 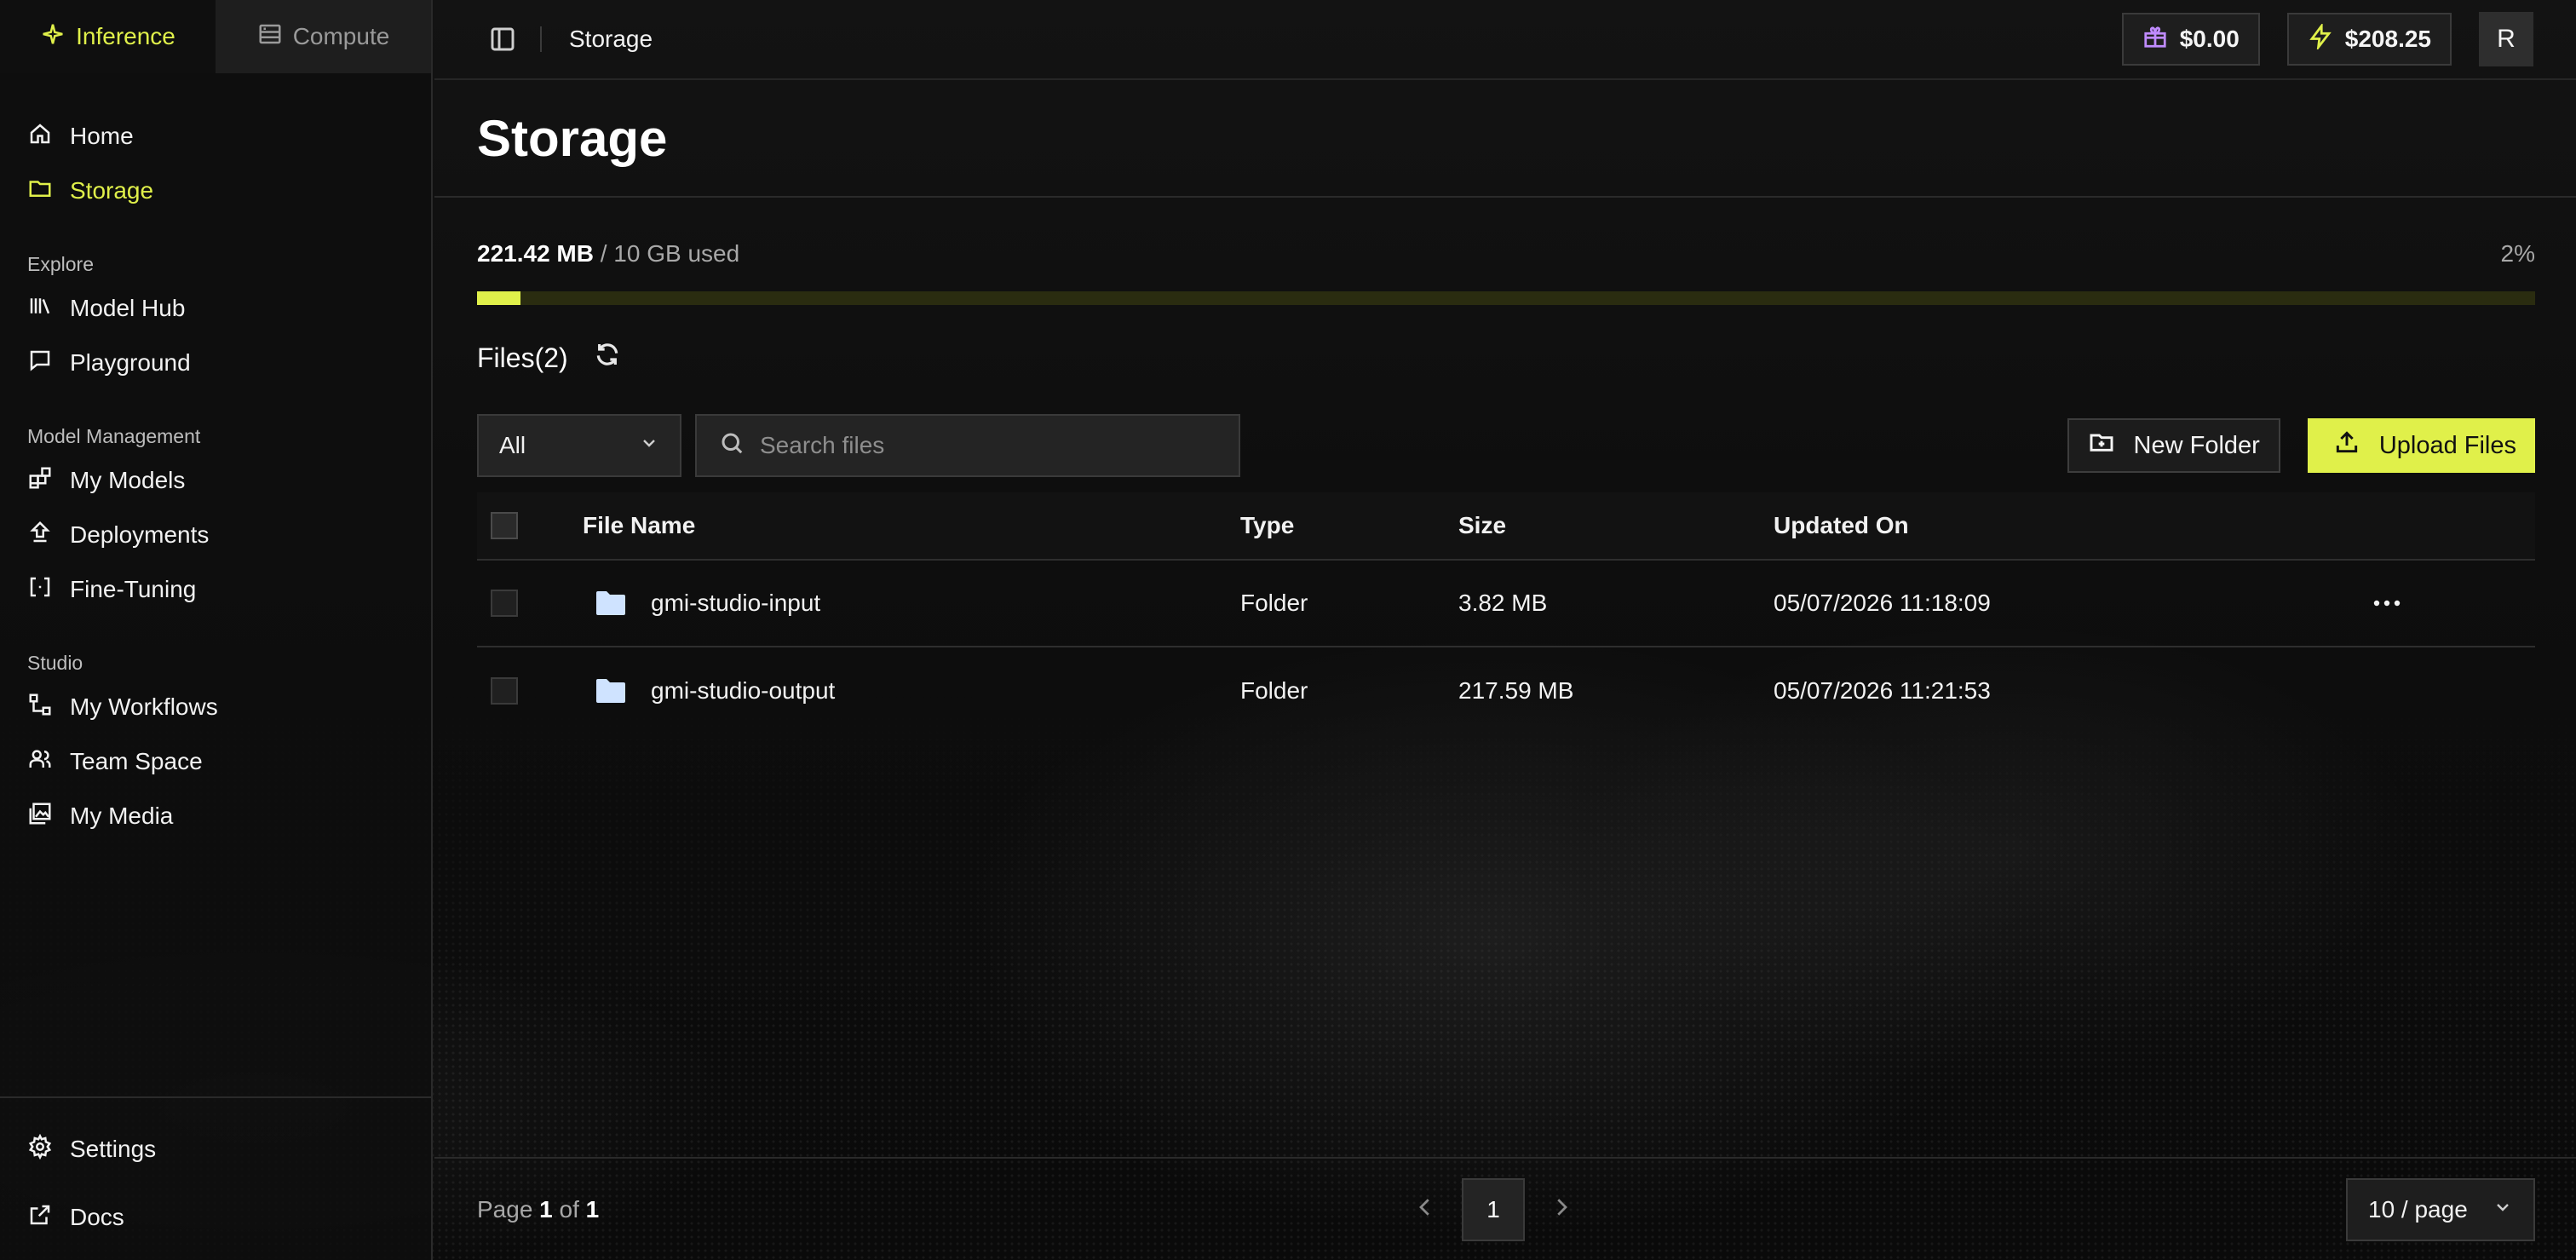 What do you see at coordinates (592, 1209) in the screenshot?
I see `page-info-total: 1` at bounding box center [592, 1209].